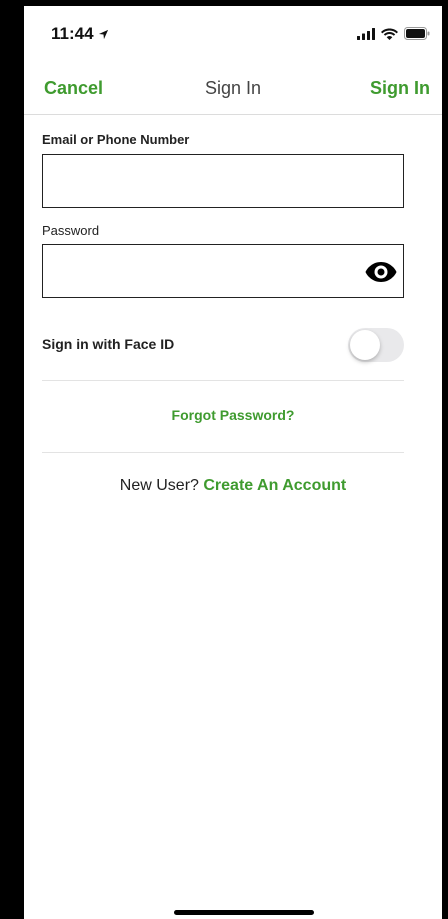 Image resolution: width=448 pixels, height=919 pixels. What do you see at coordinates (72, 33) in the screenshot?
I see `status-time: 11:44` at bounding box center [72, 33].